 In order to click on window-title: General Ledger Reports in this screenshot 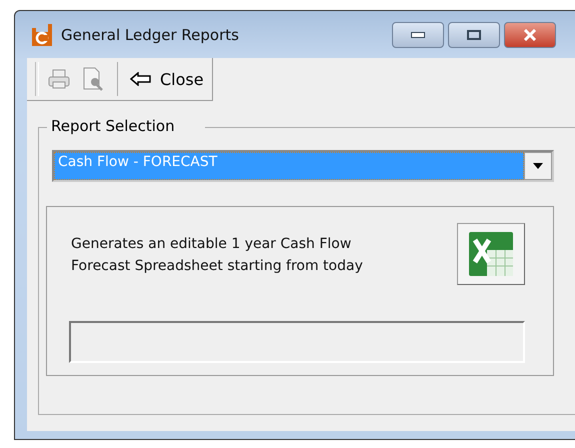, I will do `click(150, 35)`.